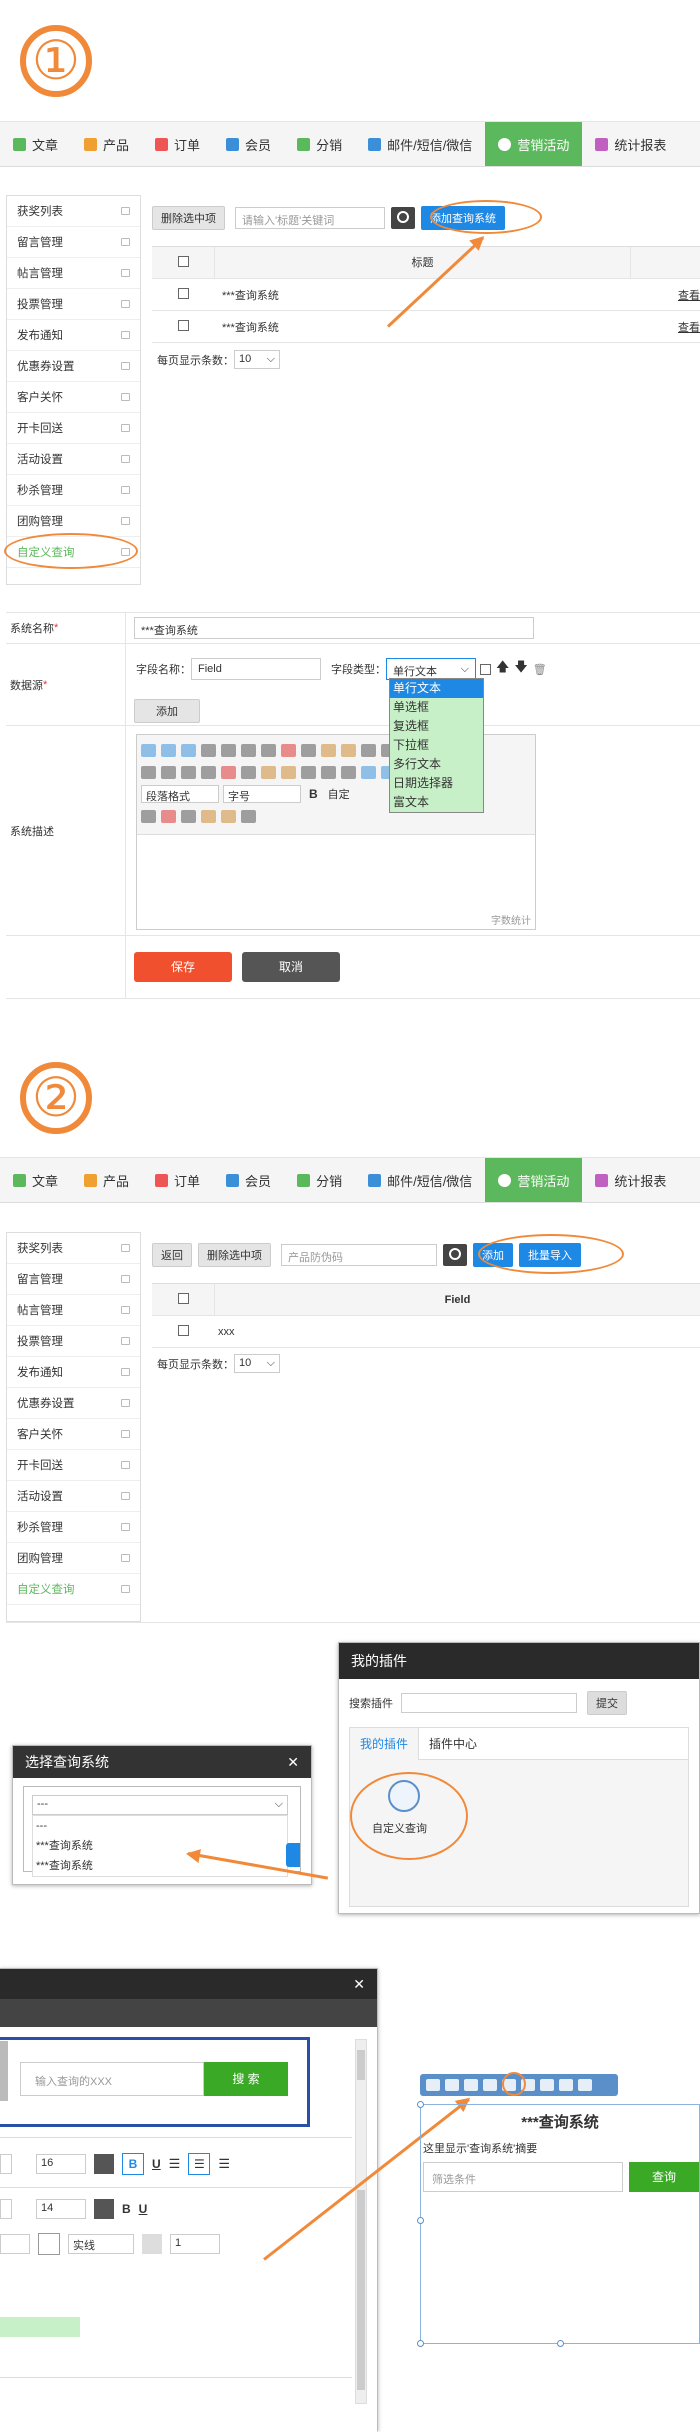  What do you see at coordinates (73, 1496) in the screenshot?
I see `sidebar-item: 活动设置` at bounding box center [73, 1496].